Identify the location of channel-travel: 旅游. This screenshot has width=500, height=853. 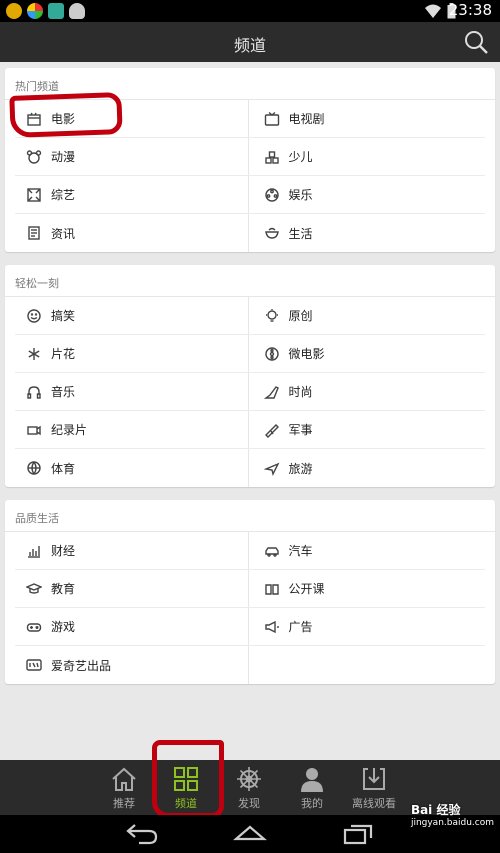
(366, 468).